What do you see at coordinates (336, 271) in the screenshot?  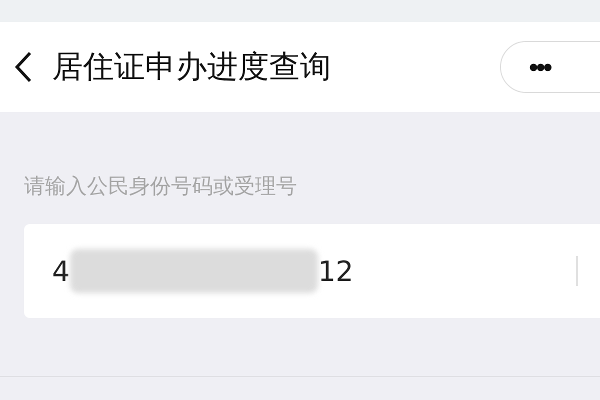 I see `field-value: 12` at bounding box center [336, 271].